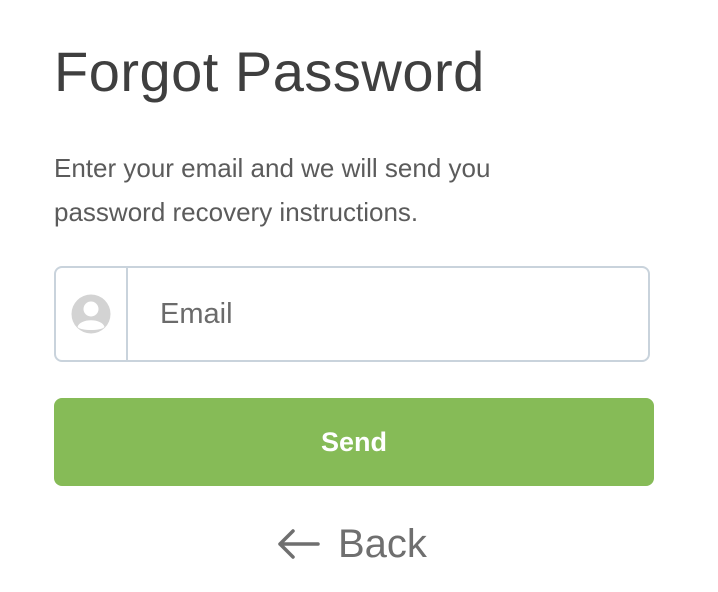 The height and width of the screenshot is (592, 718). Describe the element at coordinates (388, 314) in the screenshot. I see `email-input` at that location.